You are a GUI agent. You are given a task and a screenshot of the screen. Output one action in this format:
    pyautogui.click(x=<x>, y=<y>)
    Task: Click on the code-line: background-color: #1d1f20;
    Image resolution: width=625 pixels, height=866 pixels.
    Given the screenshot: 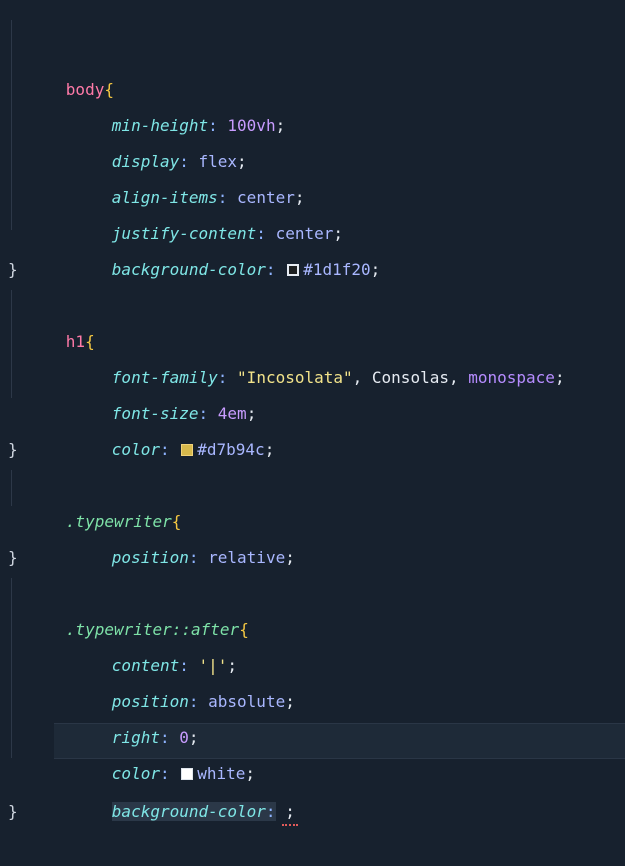 What is the action you would take?
    pyautogui.click(x=312, y=229)
    